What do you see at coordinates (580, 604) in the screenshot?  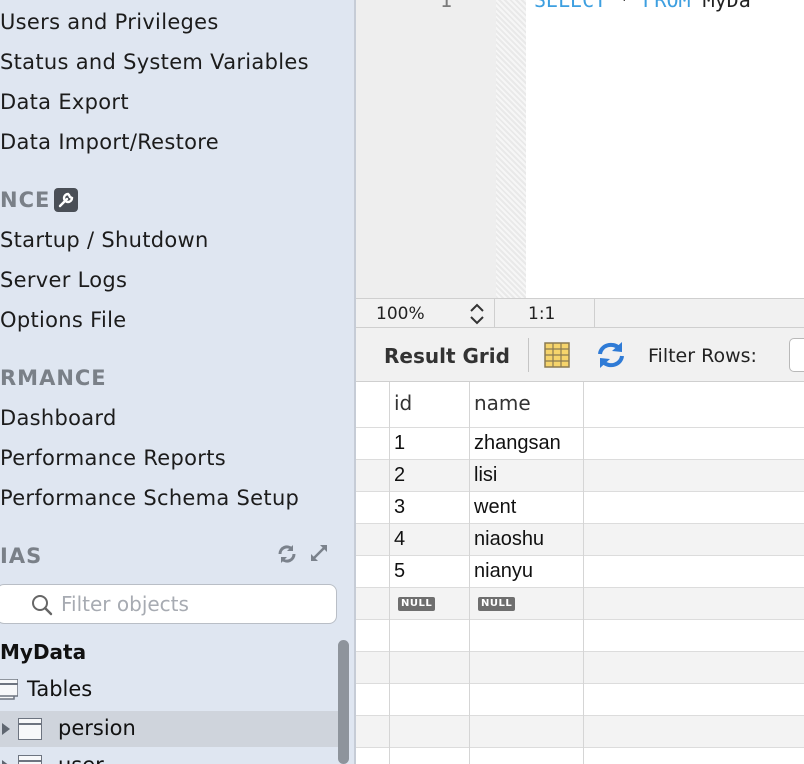 I see `table-row-new: NULL NULL` at bounding box center [580, 604].